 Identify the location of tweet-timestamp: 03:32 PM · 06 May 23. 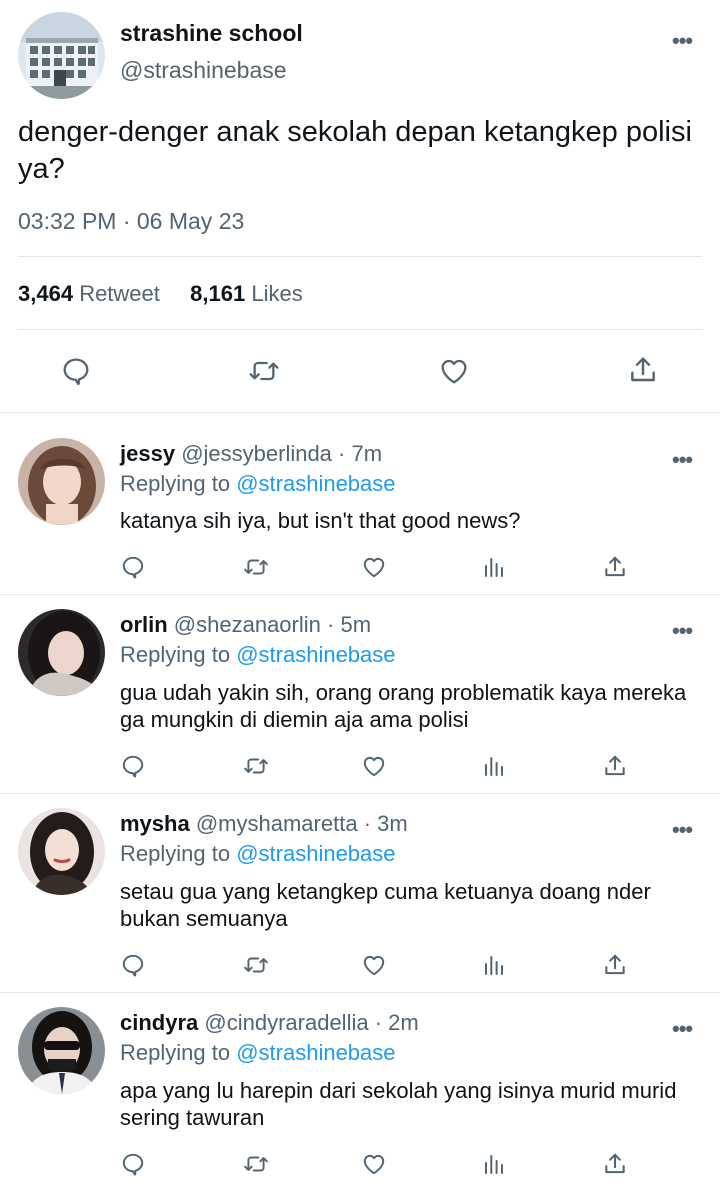
(131, 221).